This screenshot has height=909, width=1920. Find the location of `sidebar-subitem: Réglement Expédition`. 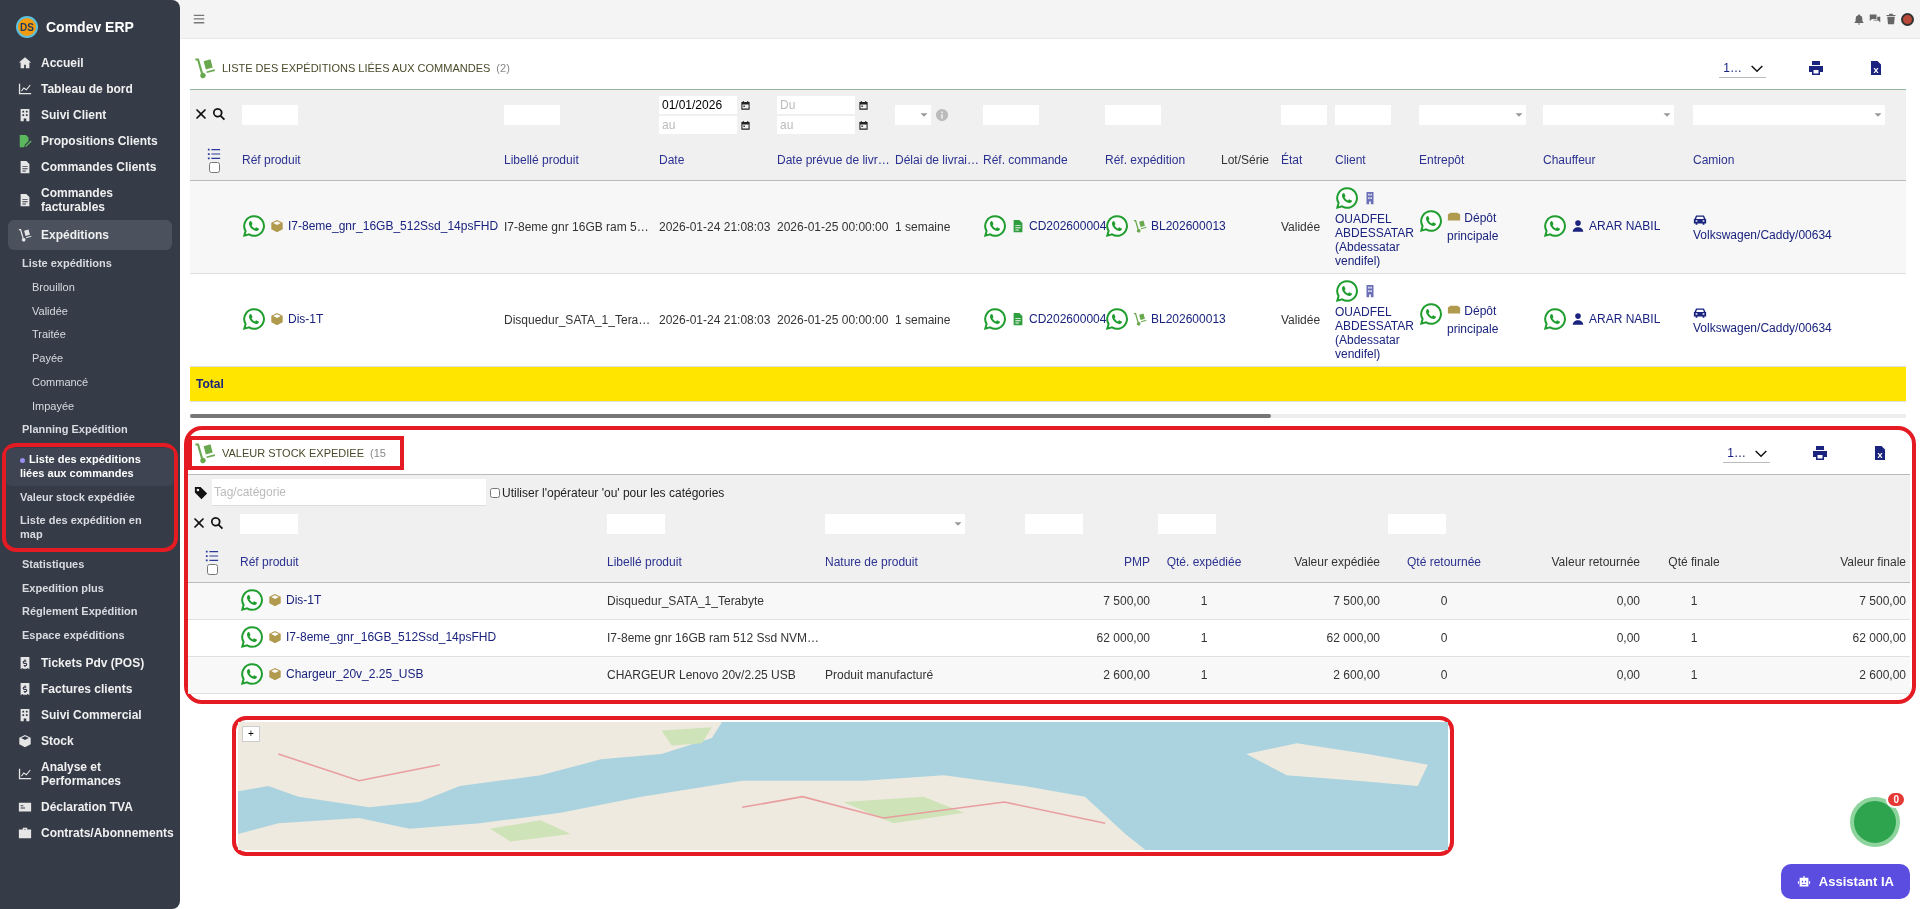

sidebar-subitem: Réglement Expédition is located at coordinates (90, 612).